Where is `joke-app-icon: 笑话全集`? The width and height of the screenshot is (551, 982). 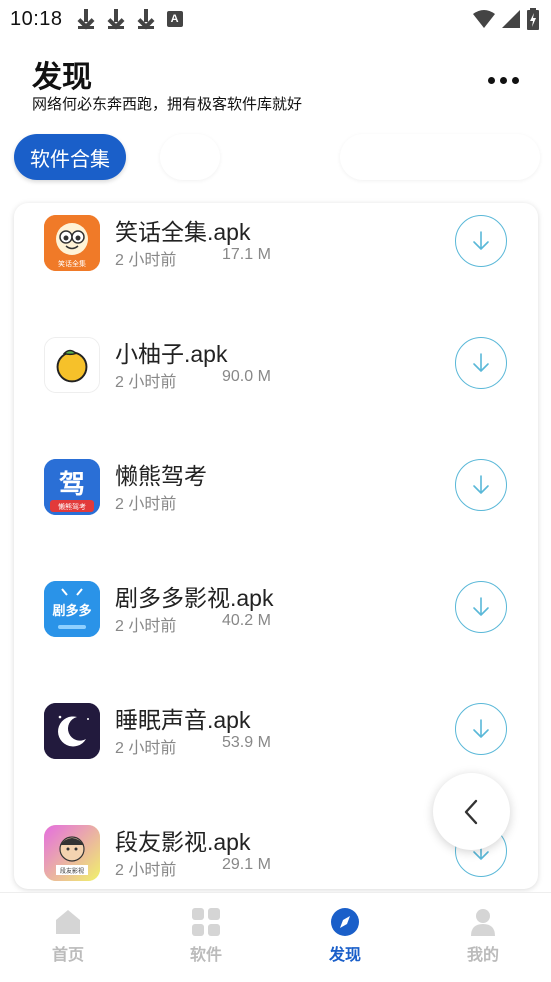 joke-app-icon: 笑话全集 is located at coordinates (72, 243).